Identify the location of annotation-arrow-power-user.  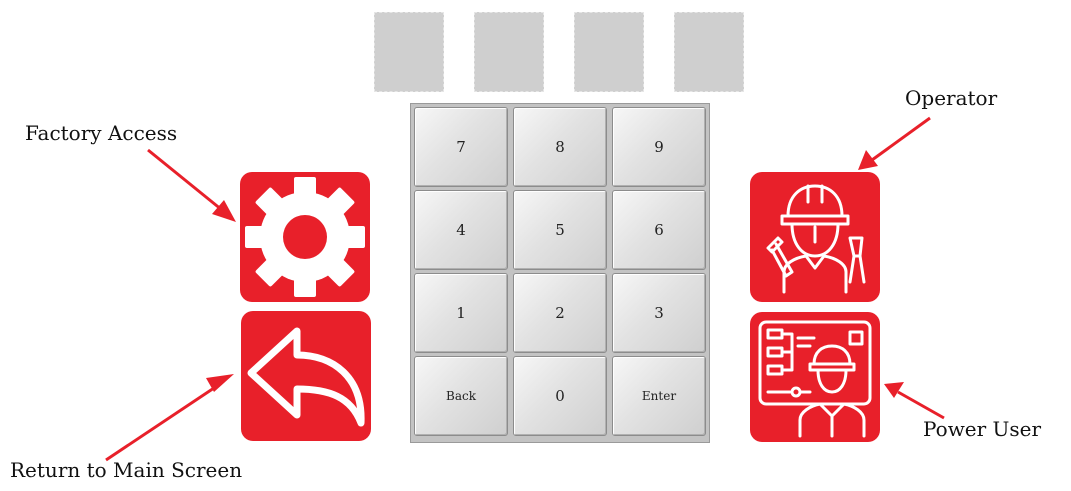
(921, 405).